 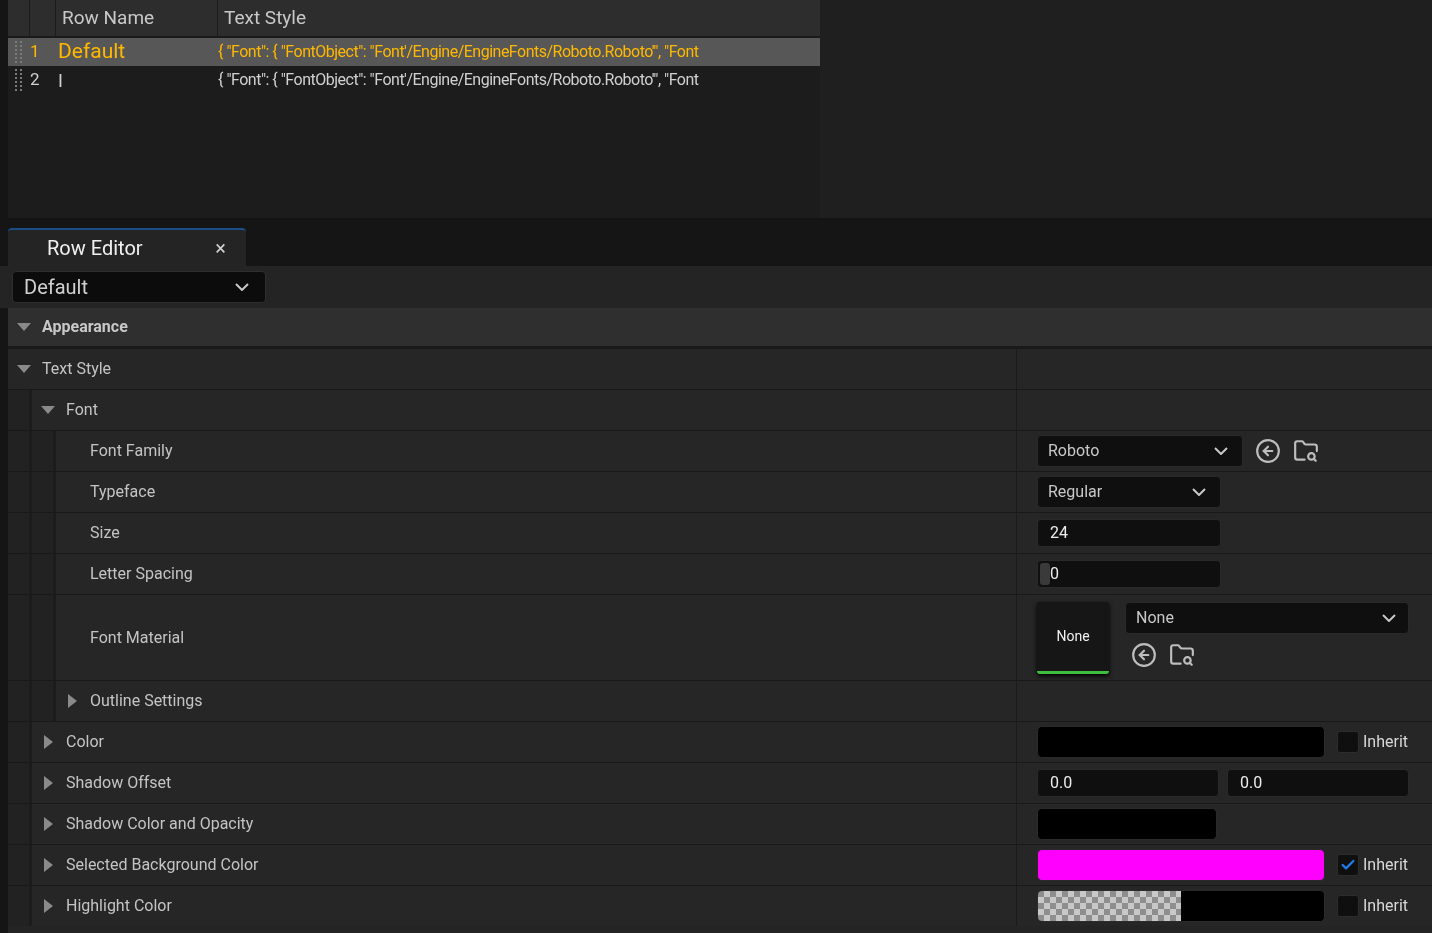 I want to click on property-label: Letter Spacing, so click(x=141, y=574).